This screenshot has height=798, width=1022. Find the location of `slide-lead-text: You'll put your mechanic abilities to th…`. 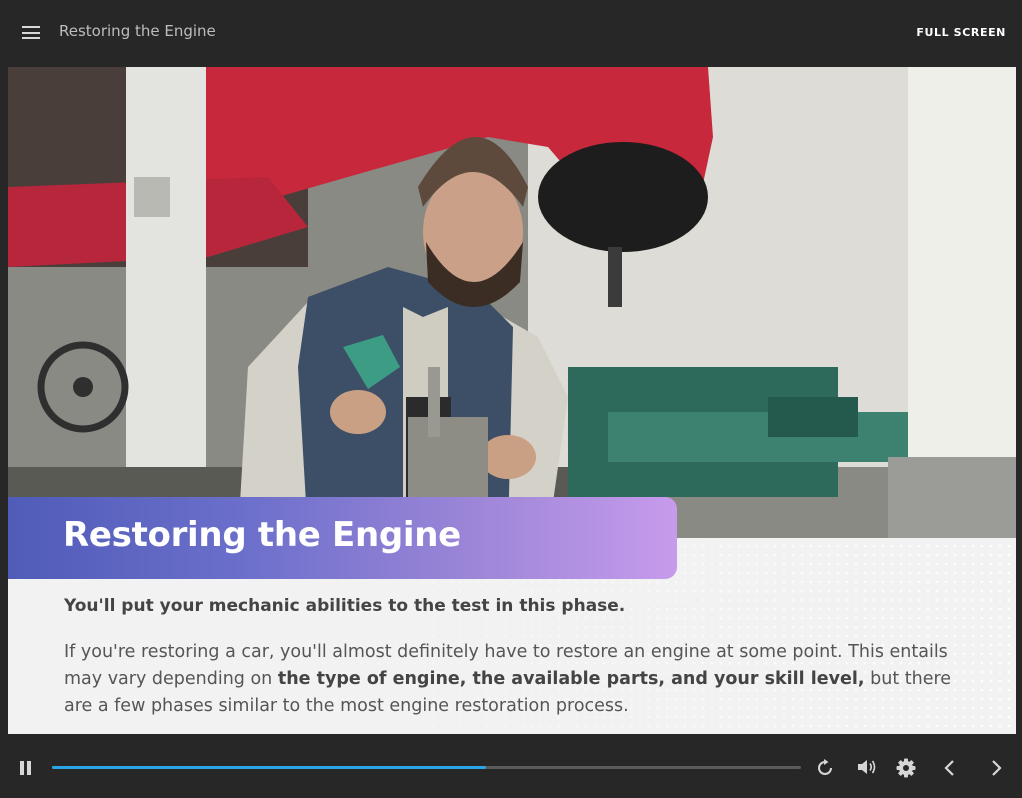

slide-lead-text: You'll put your mechanic abilities to th… is located at coordinates (345, 606).